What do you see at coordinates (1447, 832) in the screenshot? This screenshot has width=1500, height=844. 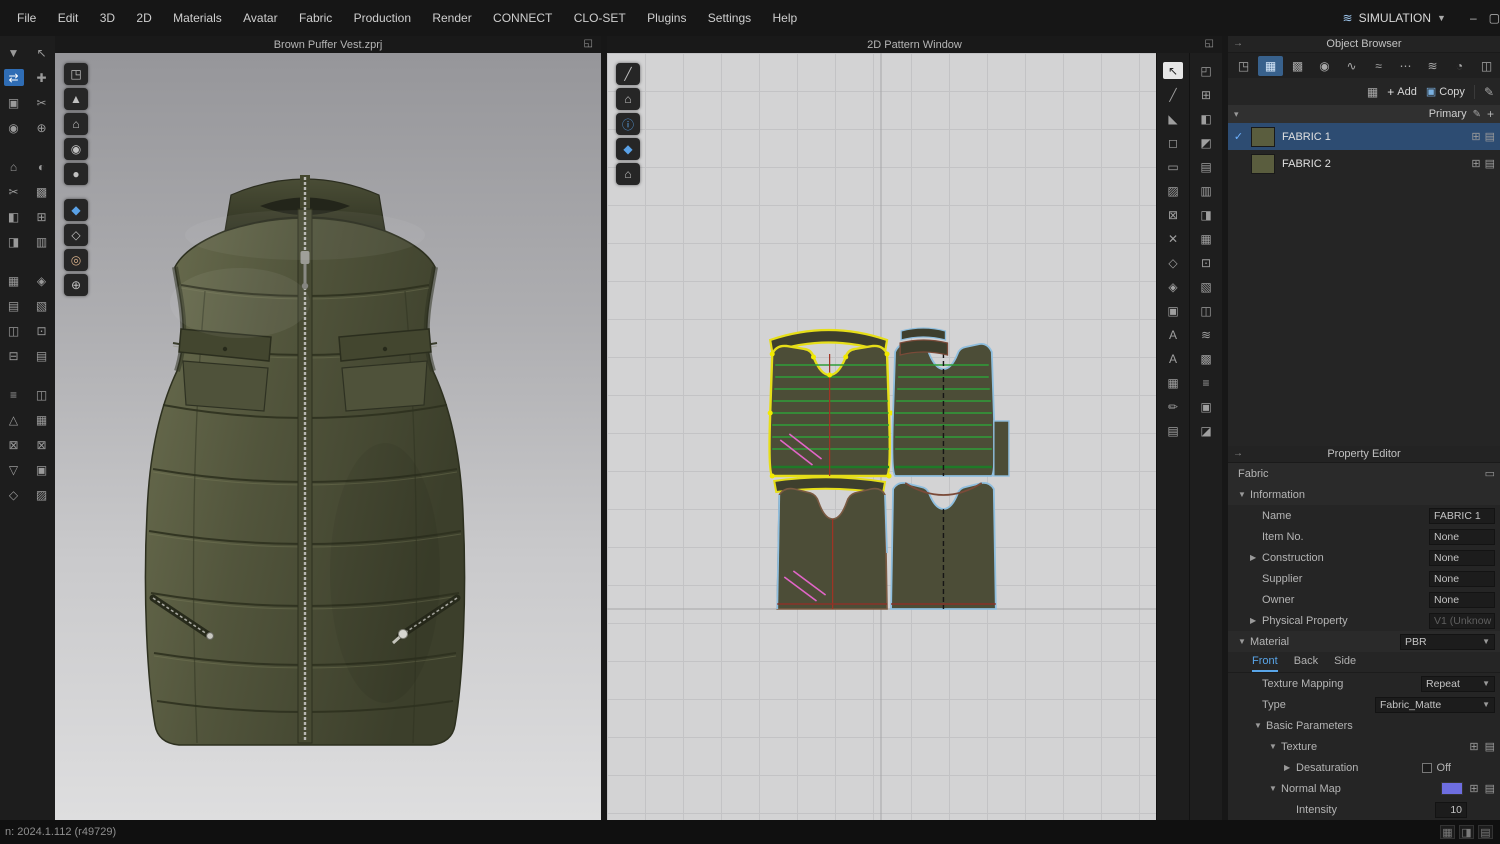 I see `layout-grid-icon: ▦` at bounding box center [1447, 832].